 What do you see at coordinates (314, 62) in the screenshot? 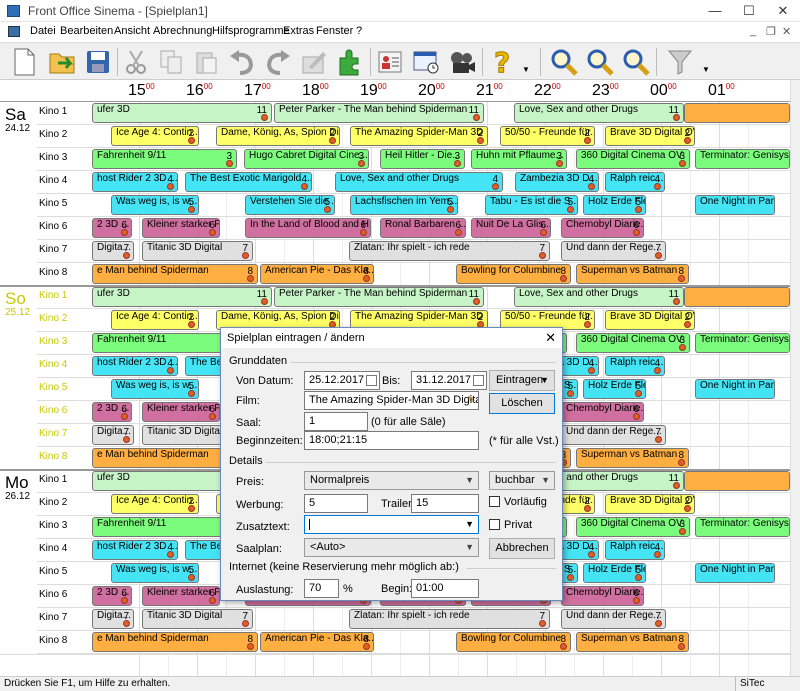
I see `edit-icon` at bounding box center [314, 62].